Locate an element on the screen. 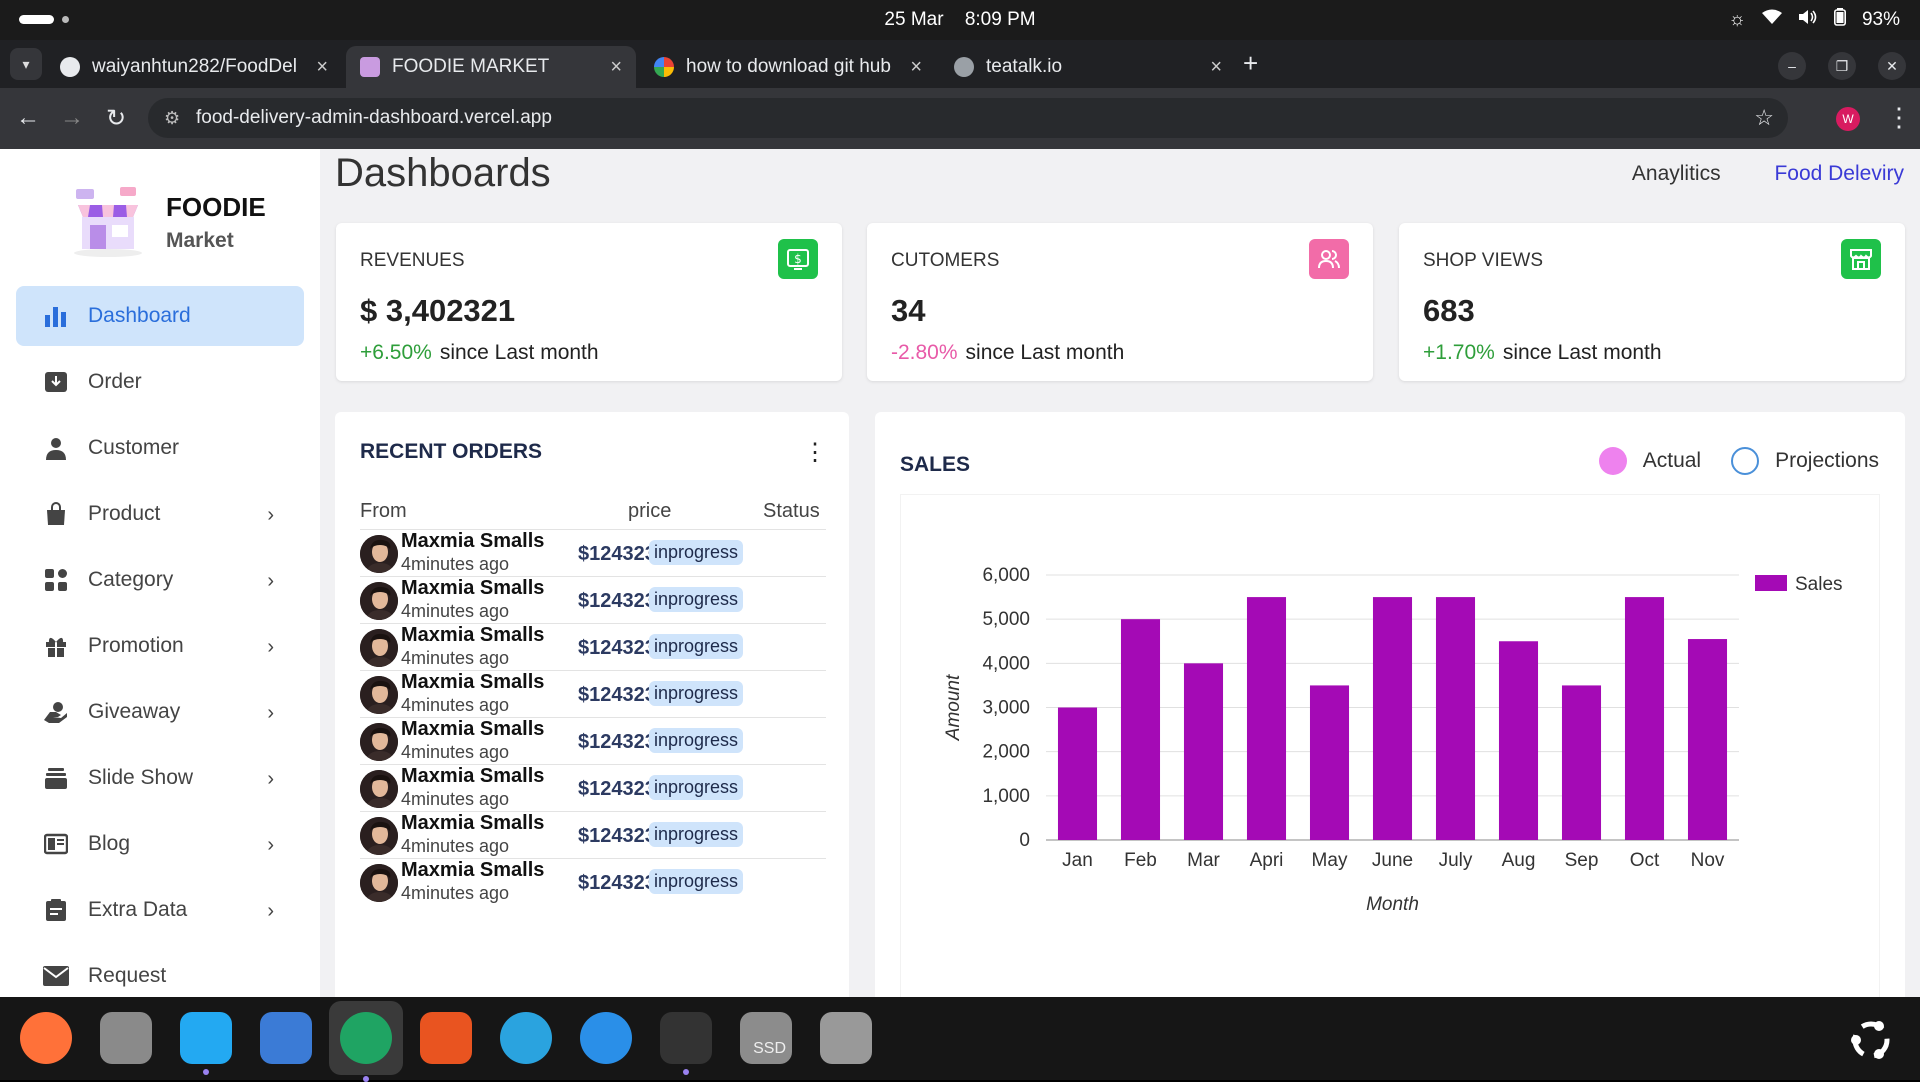 The height and width of the screenshot is (1082, 1920). foodie-icon is located at coordinates (370, 67).